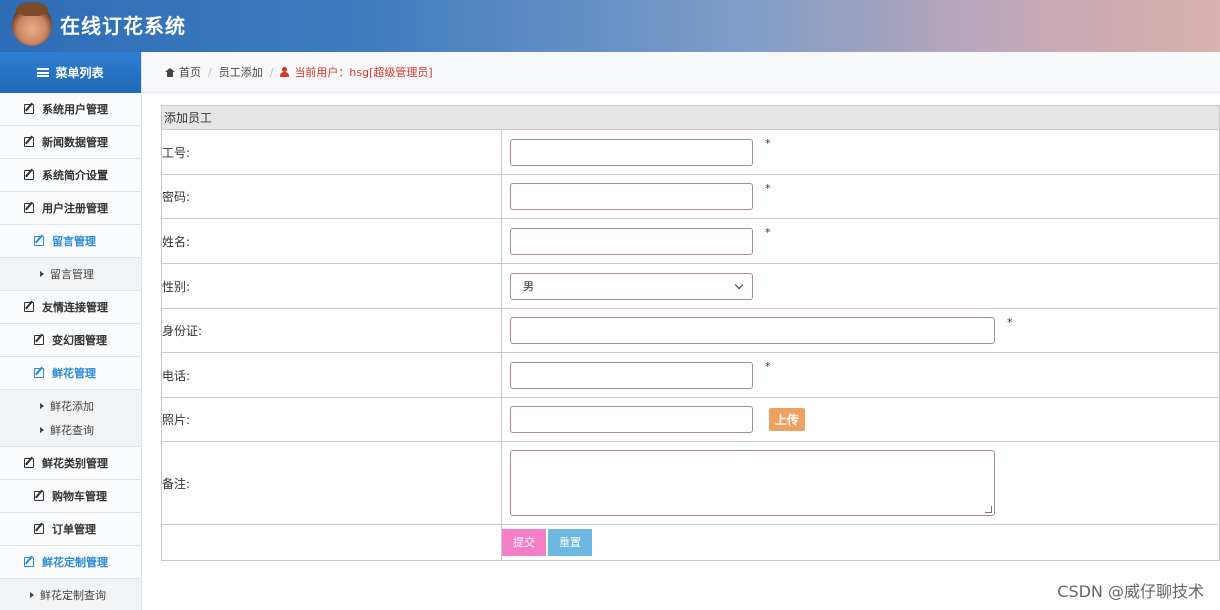 This screenshot has width=1220, height=610. What do you see at coordinates (43, 72) in the screenshot?
I see `menu-list-icon` at bounding box center [43, 72].